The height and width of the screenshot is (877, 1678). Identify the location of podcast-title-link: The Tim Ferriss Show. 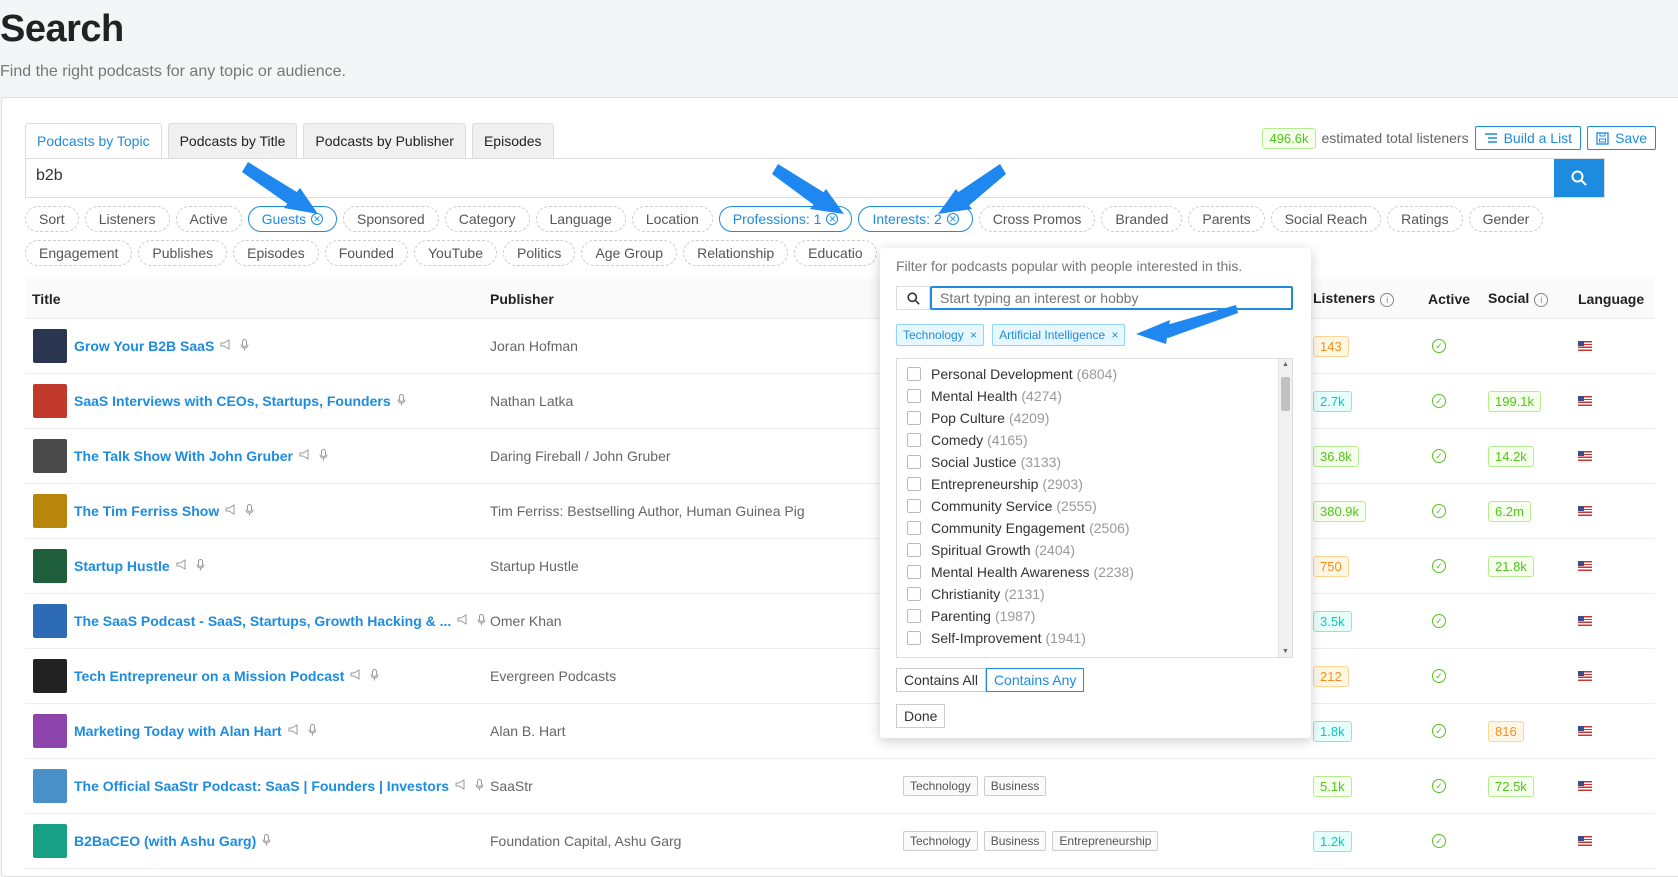
(146, 511).